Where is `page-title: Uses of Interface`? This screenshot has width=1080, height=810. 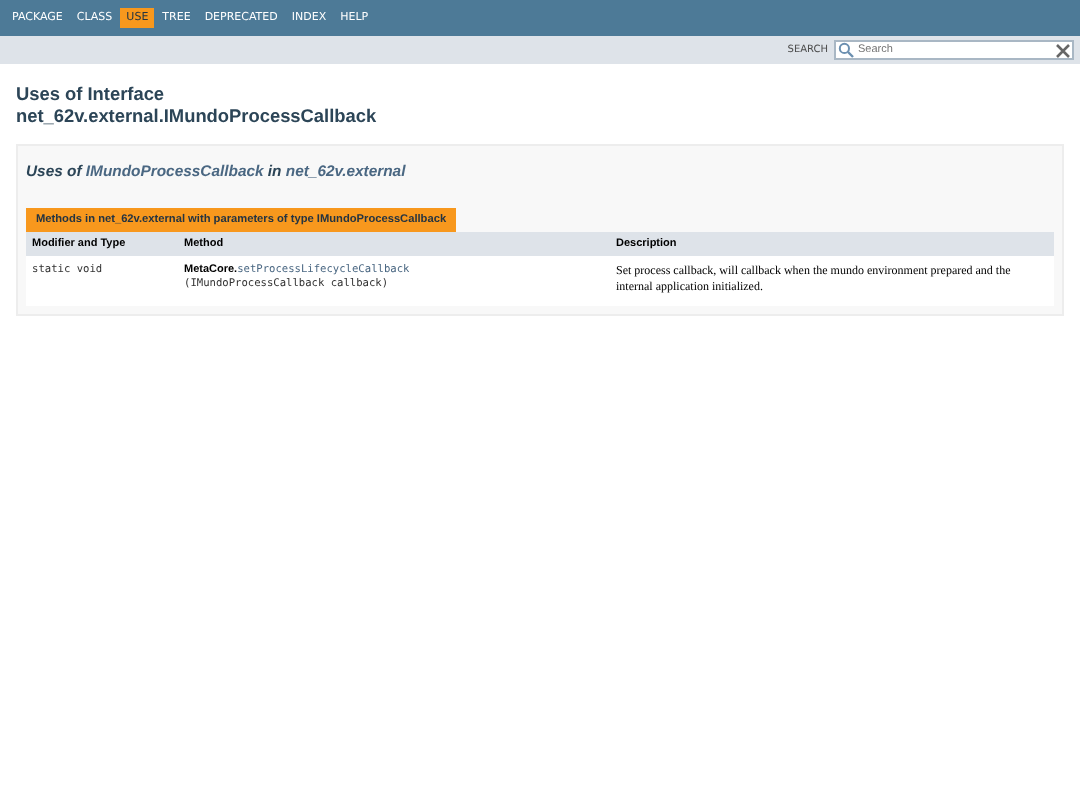
page-title: Uses of Interface is located at coordinates (91, 95).